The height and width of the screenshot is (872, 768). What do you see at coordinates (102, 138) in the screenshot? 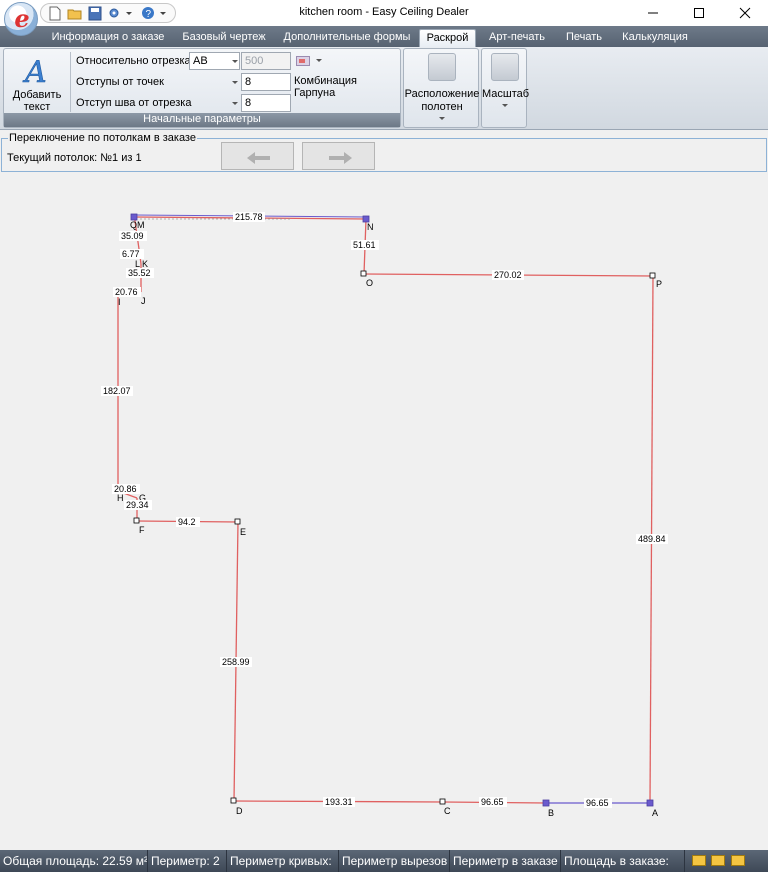
I see `ceiling-switch-legend: Переключение по потолкам в заказе` at bounding box center [102, 138].